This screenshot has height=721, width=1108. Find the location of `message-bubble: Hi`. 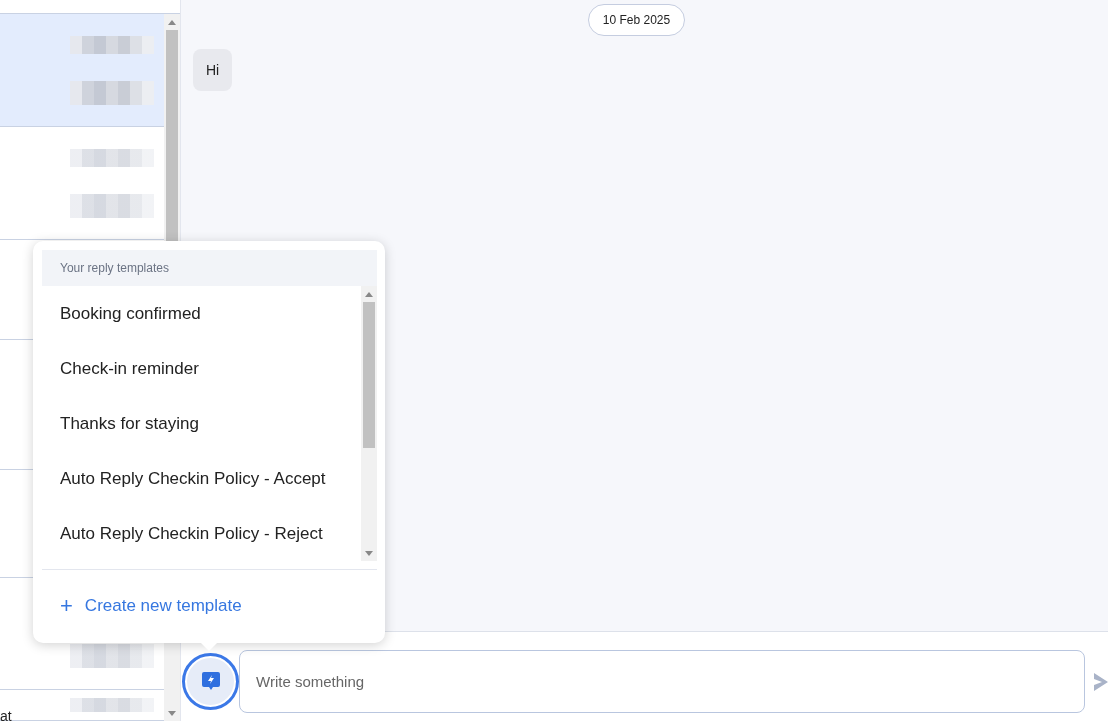

message-bubble: Hi is located at coordinates (213, 70).